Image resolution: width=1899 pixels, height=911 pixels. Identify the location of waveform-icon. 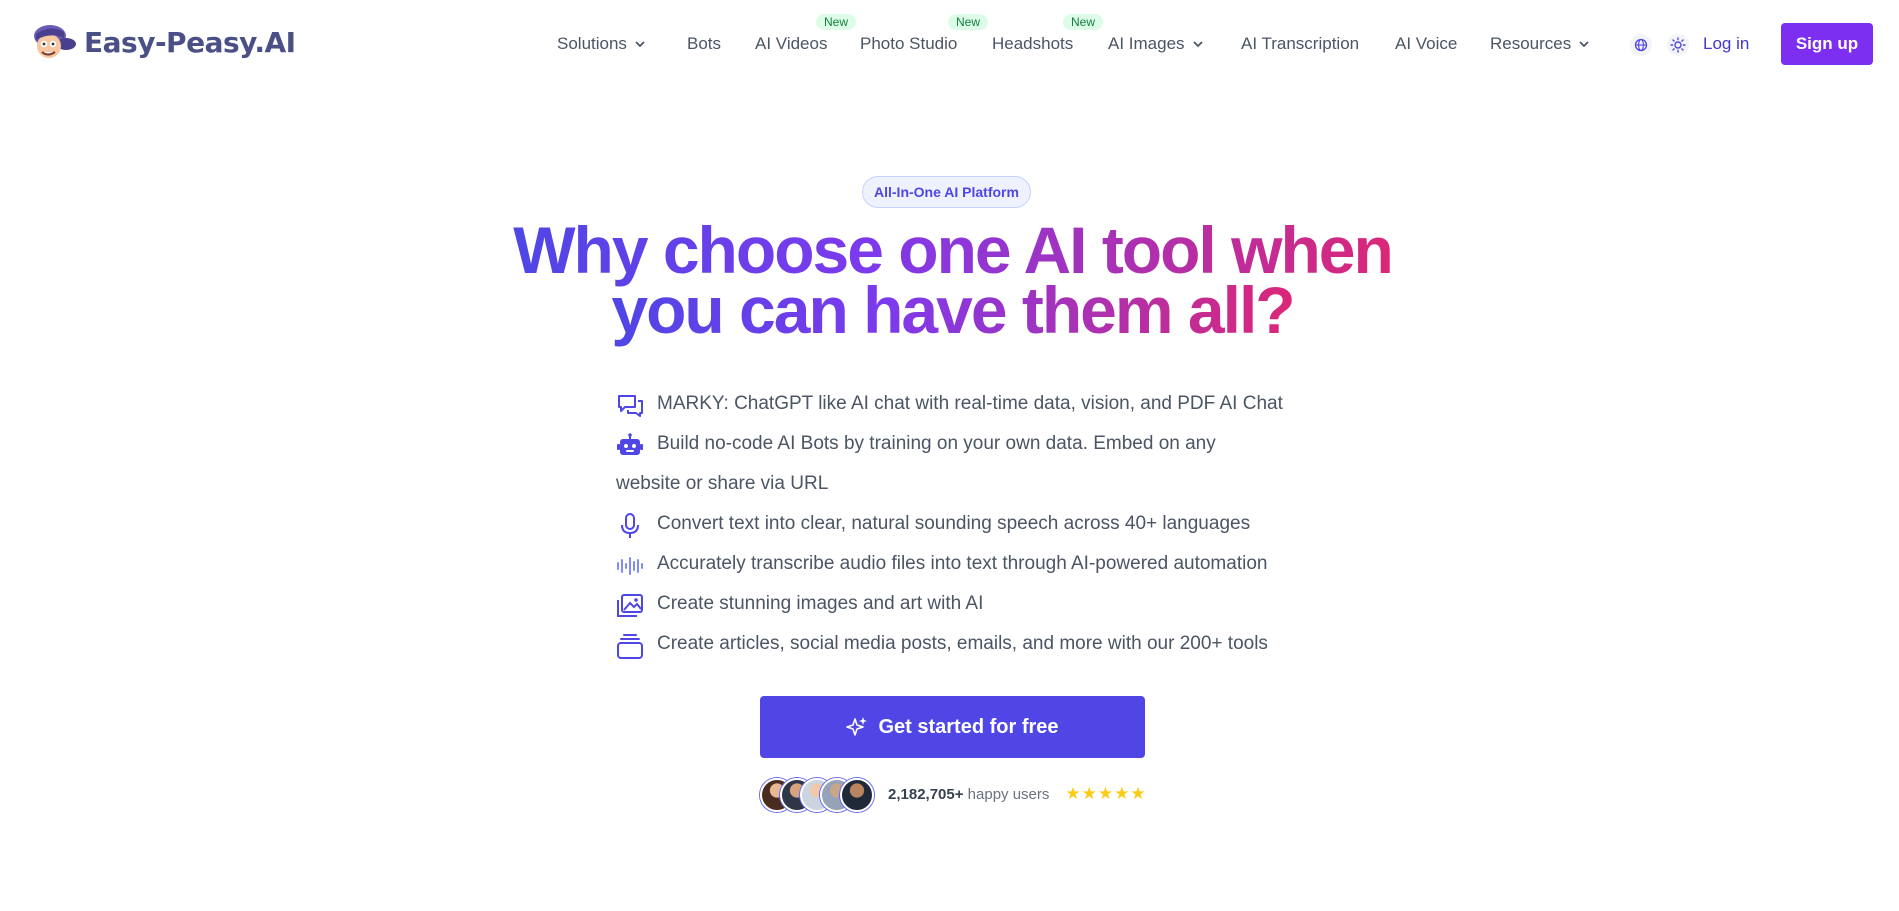
(630, 566).